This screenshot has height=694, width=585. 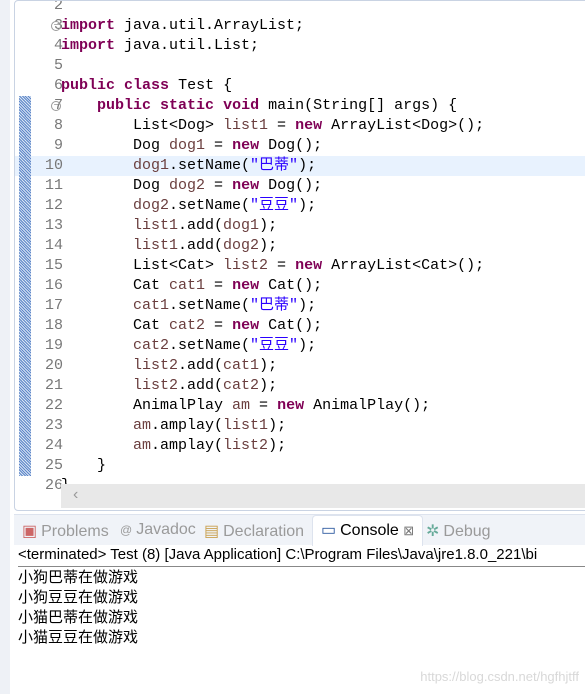 I want to click on code-line: 22 AnimalPlay am = new AnimalPlay();, so click(x=300, y=406).